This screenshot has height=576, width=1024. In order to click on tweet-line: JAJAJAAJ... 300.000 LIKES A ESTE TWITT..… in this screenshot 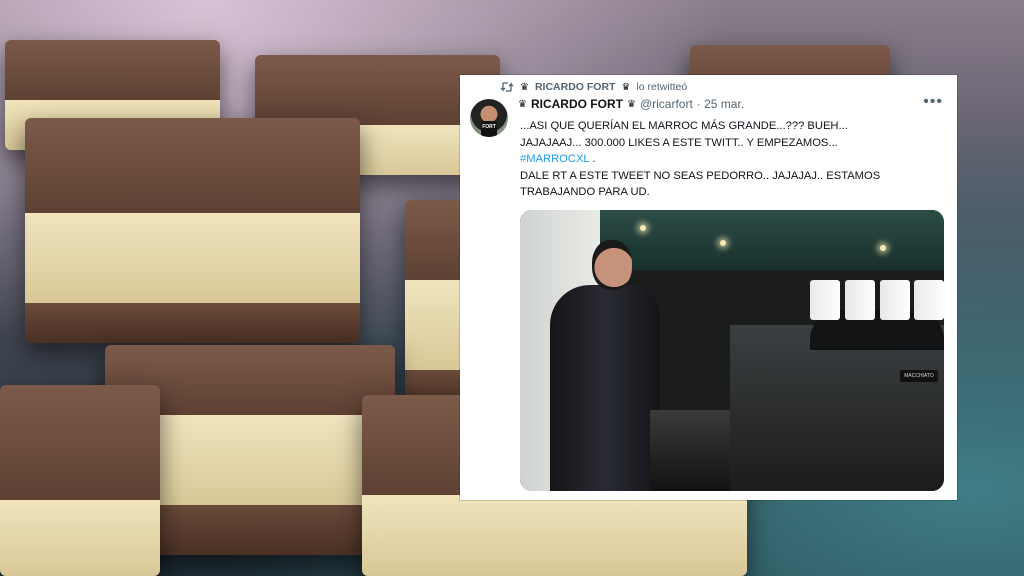, I will do `click(679, 142)`.